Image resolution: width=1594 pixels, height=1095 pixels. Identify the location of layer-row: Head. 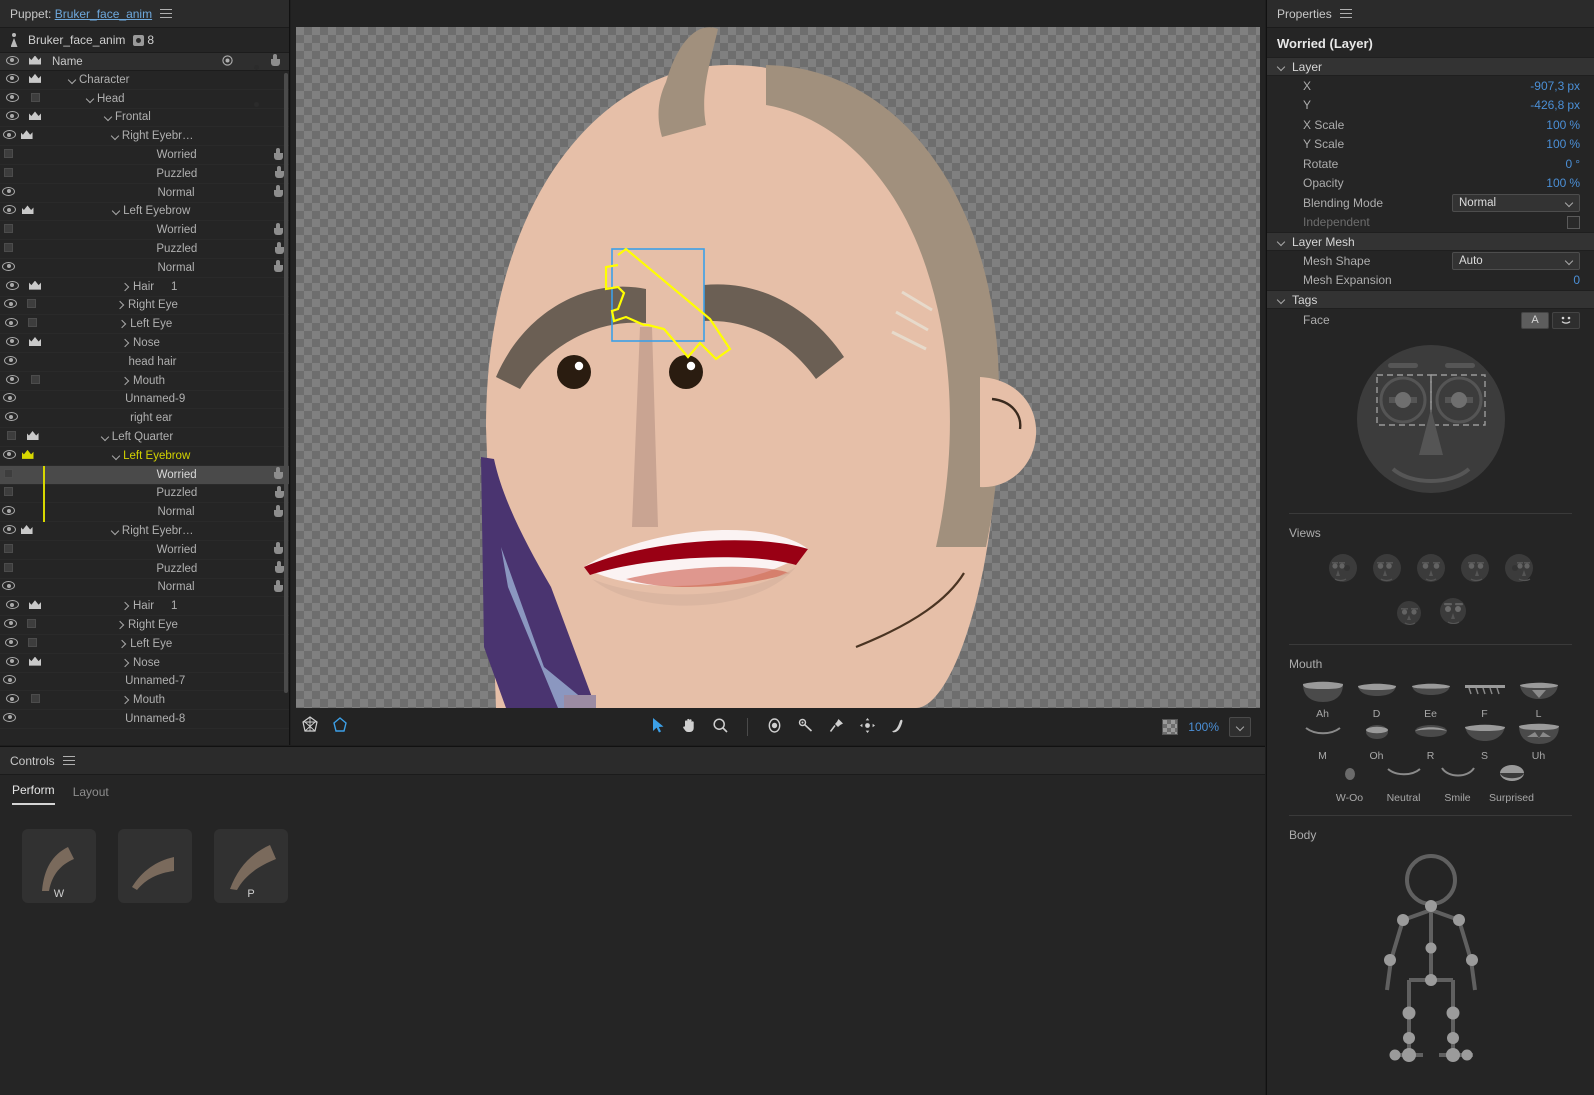
(144, 99).